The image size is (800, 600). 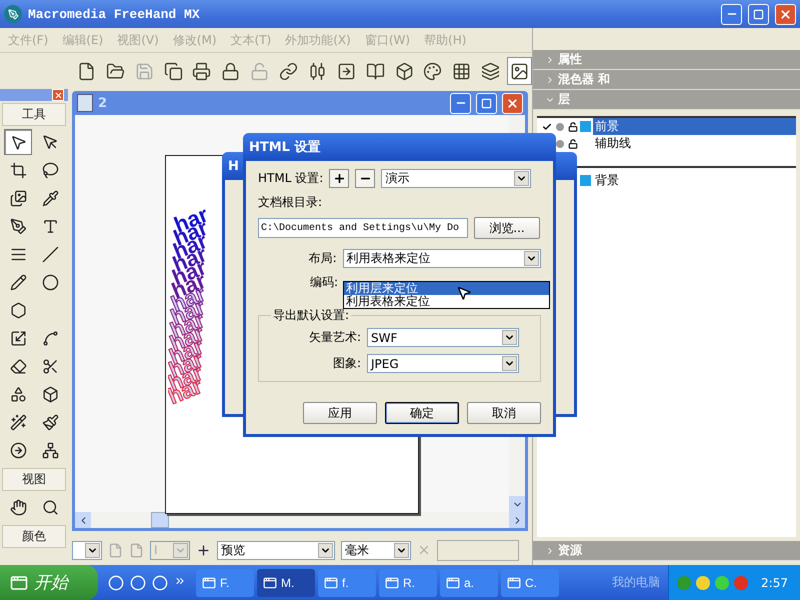 What do you see at coordinates (170, 550) in the screenshot?
I see `page-dropdown: I` at bounding box center [170, 550].